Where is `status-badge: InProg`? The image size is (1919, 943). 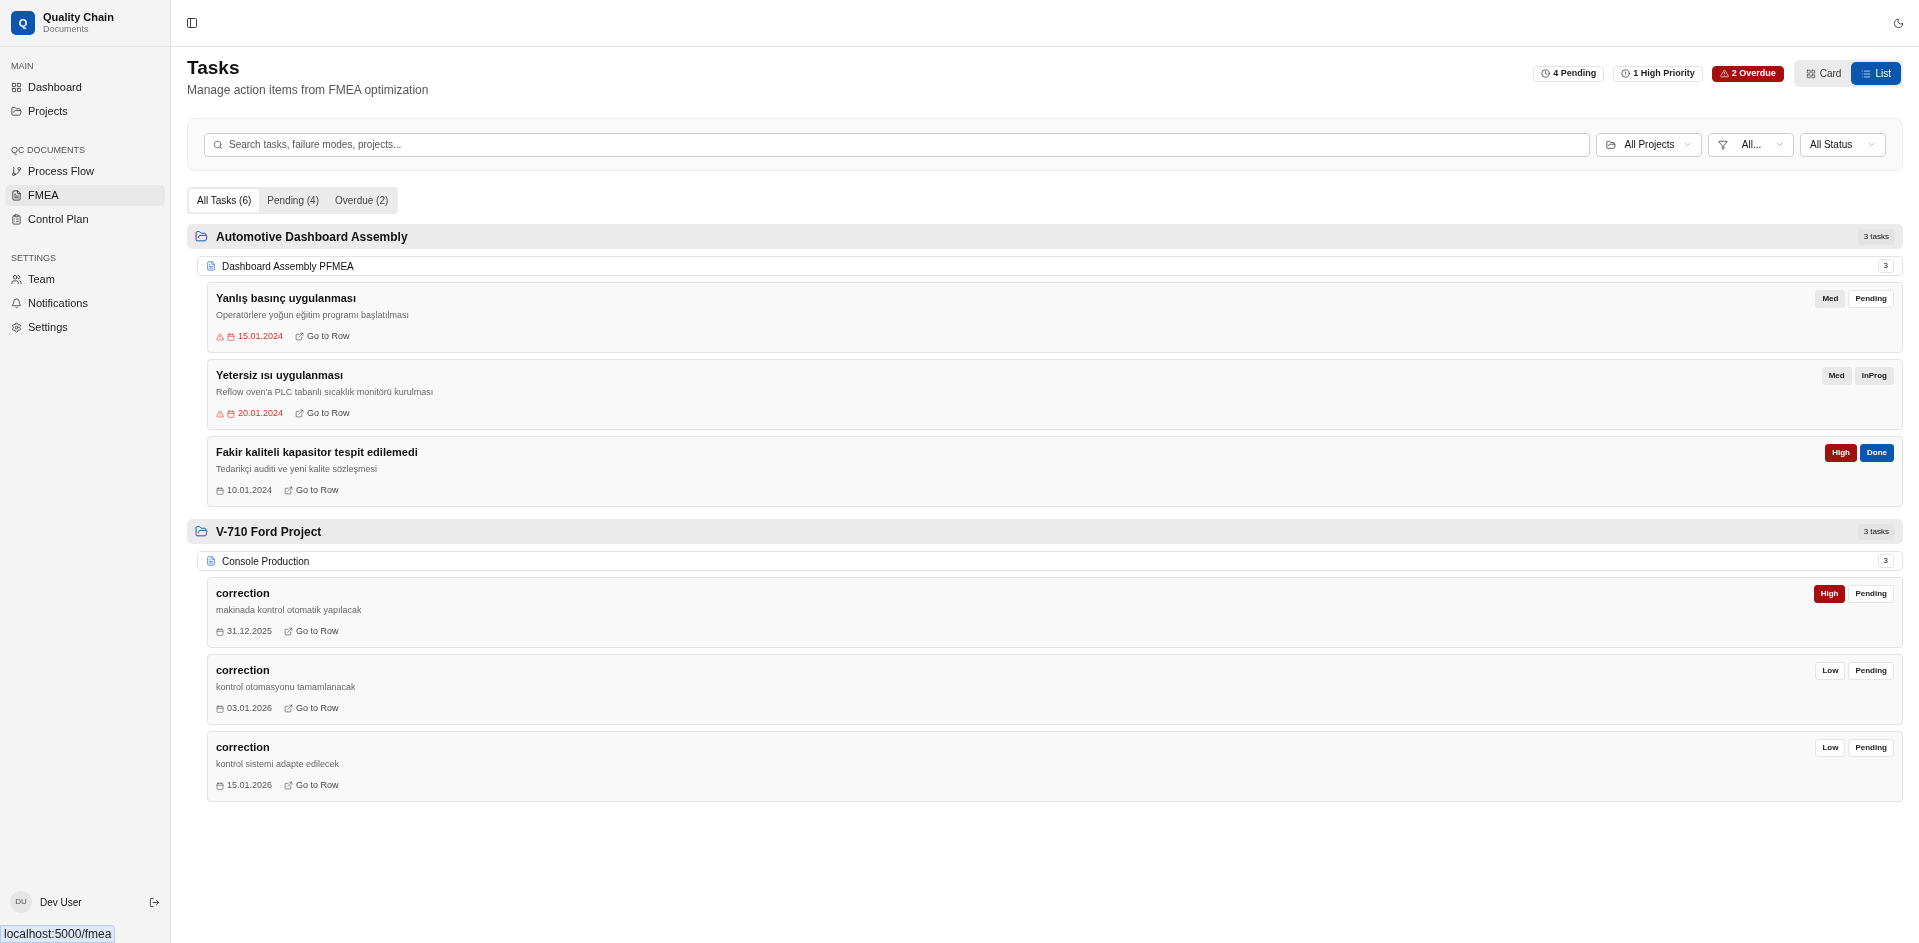 status-badge: InProg is located at coordinates (1874, 376).